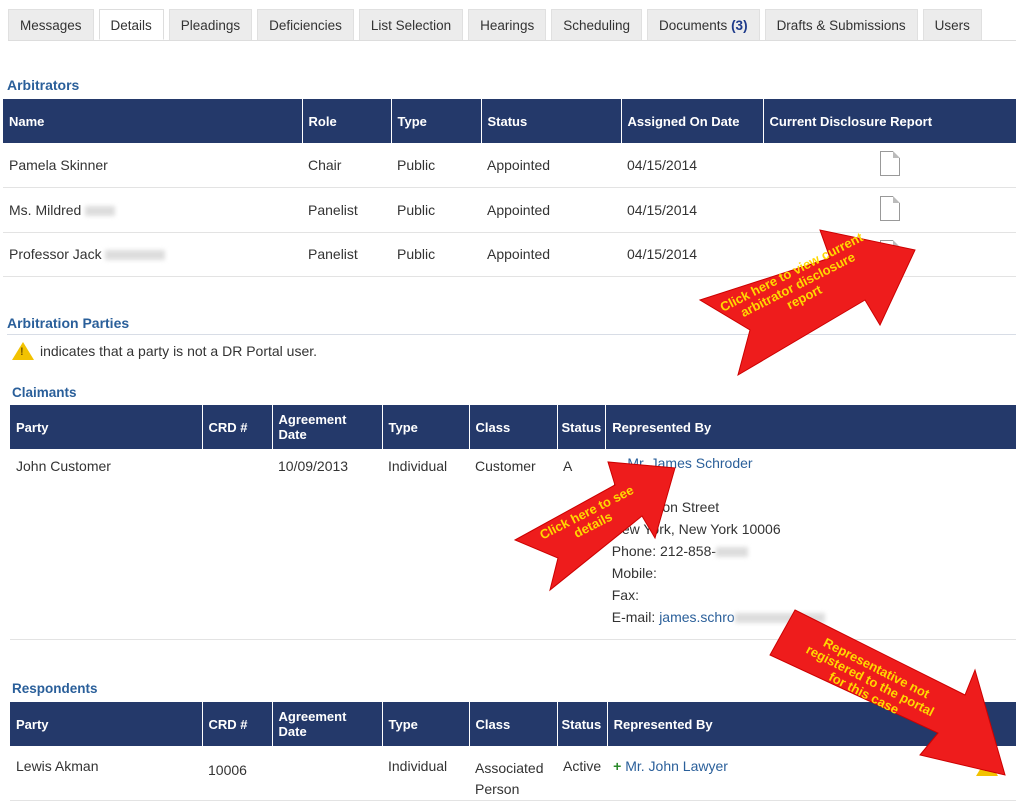 The height and width of the screenshot is (801, 1016). I want to click on tab-deficiencies: Deficiencies, so click(305, 24).